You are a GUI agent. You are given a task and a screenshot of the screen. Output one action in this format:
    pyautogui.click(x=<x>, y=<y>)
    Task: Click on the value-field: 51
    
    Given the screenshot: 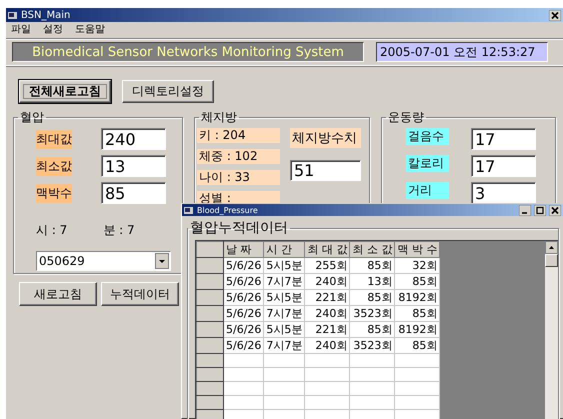 What is the action you would take?
    pyautogui.click(x=325, y=170)
    